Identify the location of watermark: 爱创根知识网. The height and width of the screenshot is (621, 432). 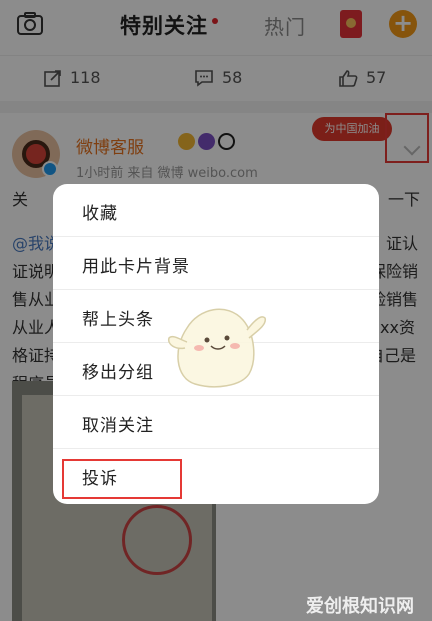
(360, 606).